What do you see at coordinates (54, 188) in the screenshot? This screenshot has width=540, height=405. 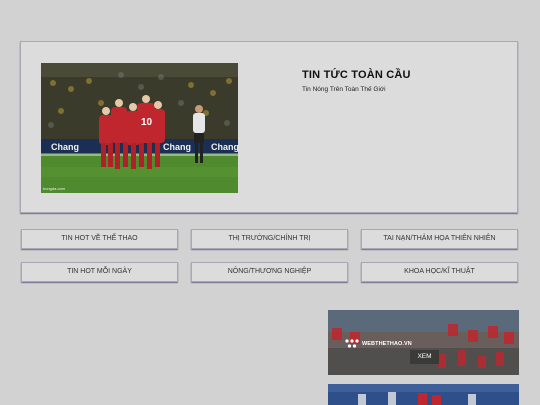 I see `photo-credit: bongda.com` at bounding box center [54, 188].